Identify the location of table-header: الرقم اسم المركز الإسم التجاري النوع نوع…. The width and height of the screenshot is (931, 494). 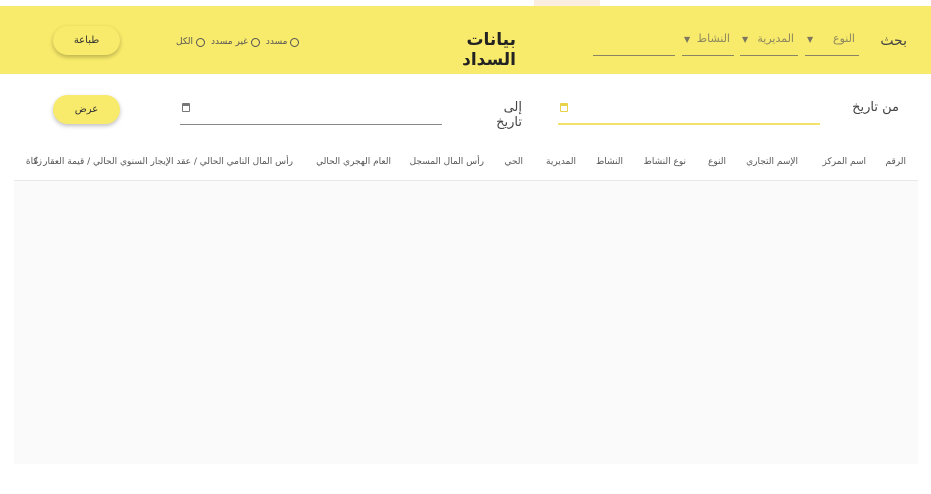
(466, 164).